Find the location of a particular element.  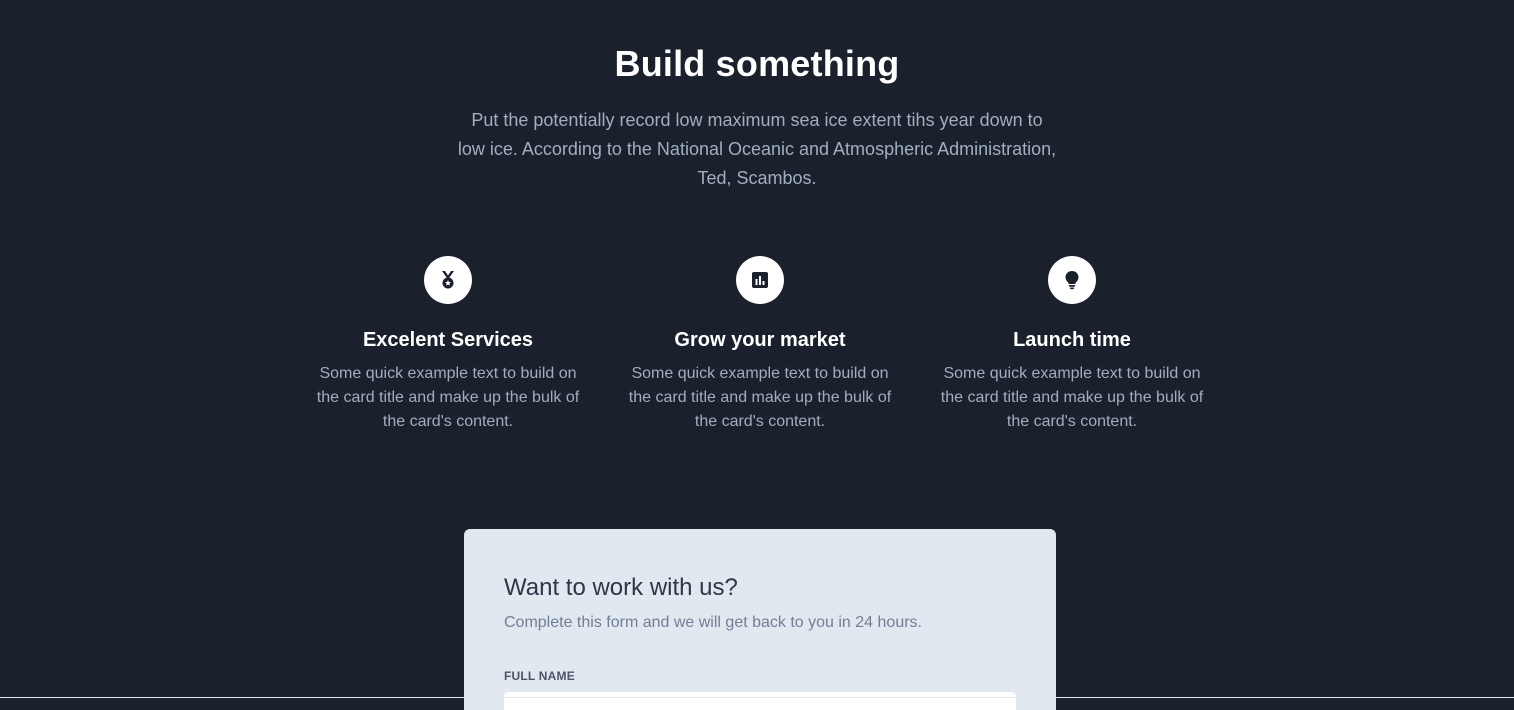

feature-title: Grow your market is located at coordinates (760, 340).